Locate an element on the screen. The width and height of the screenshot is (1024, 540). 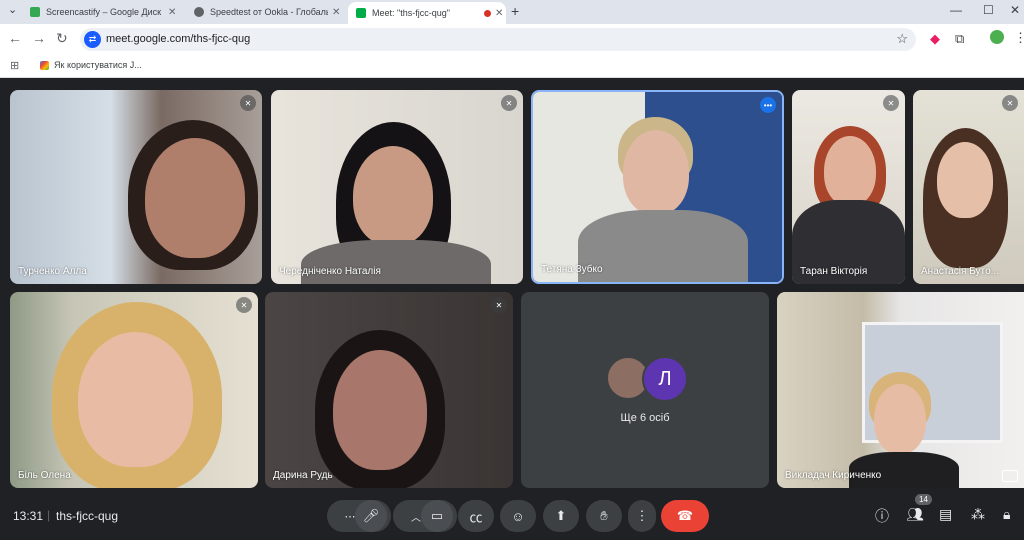
pip-icon is located at coordinates (1010, 476).